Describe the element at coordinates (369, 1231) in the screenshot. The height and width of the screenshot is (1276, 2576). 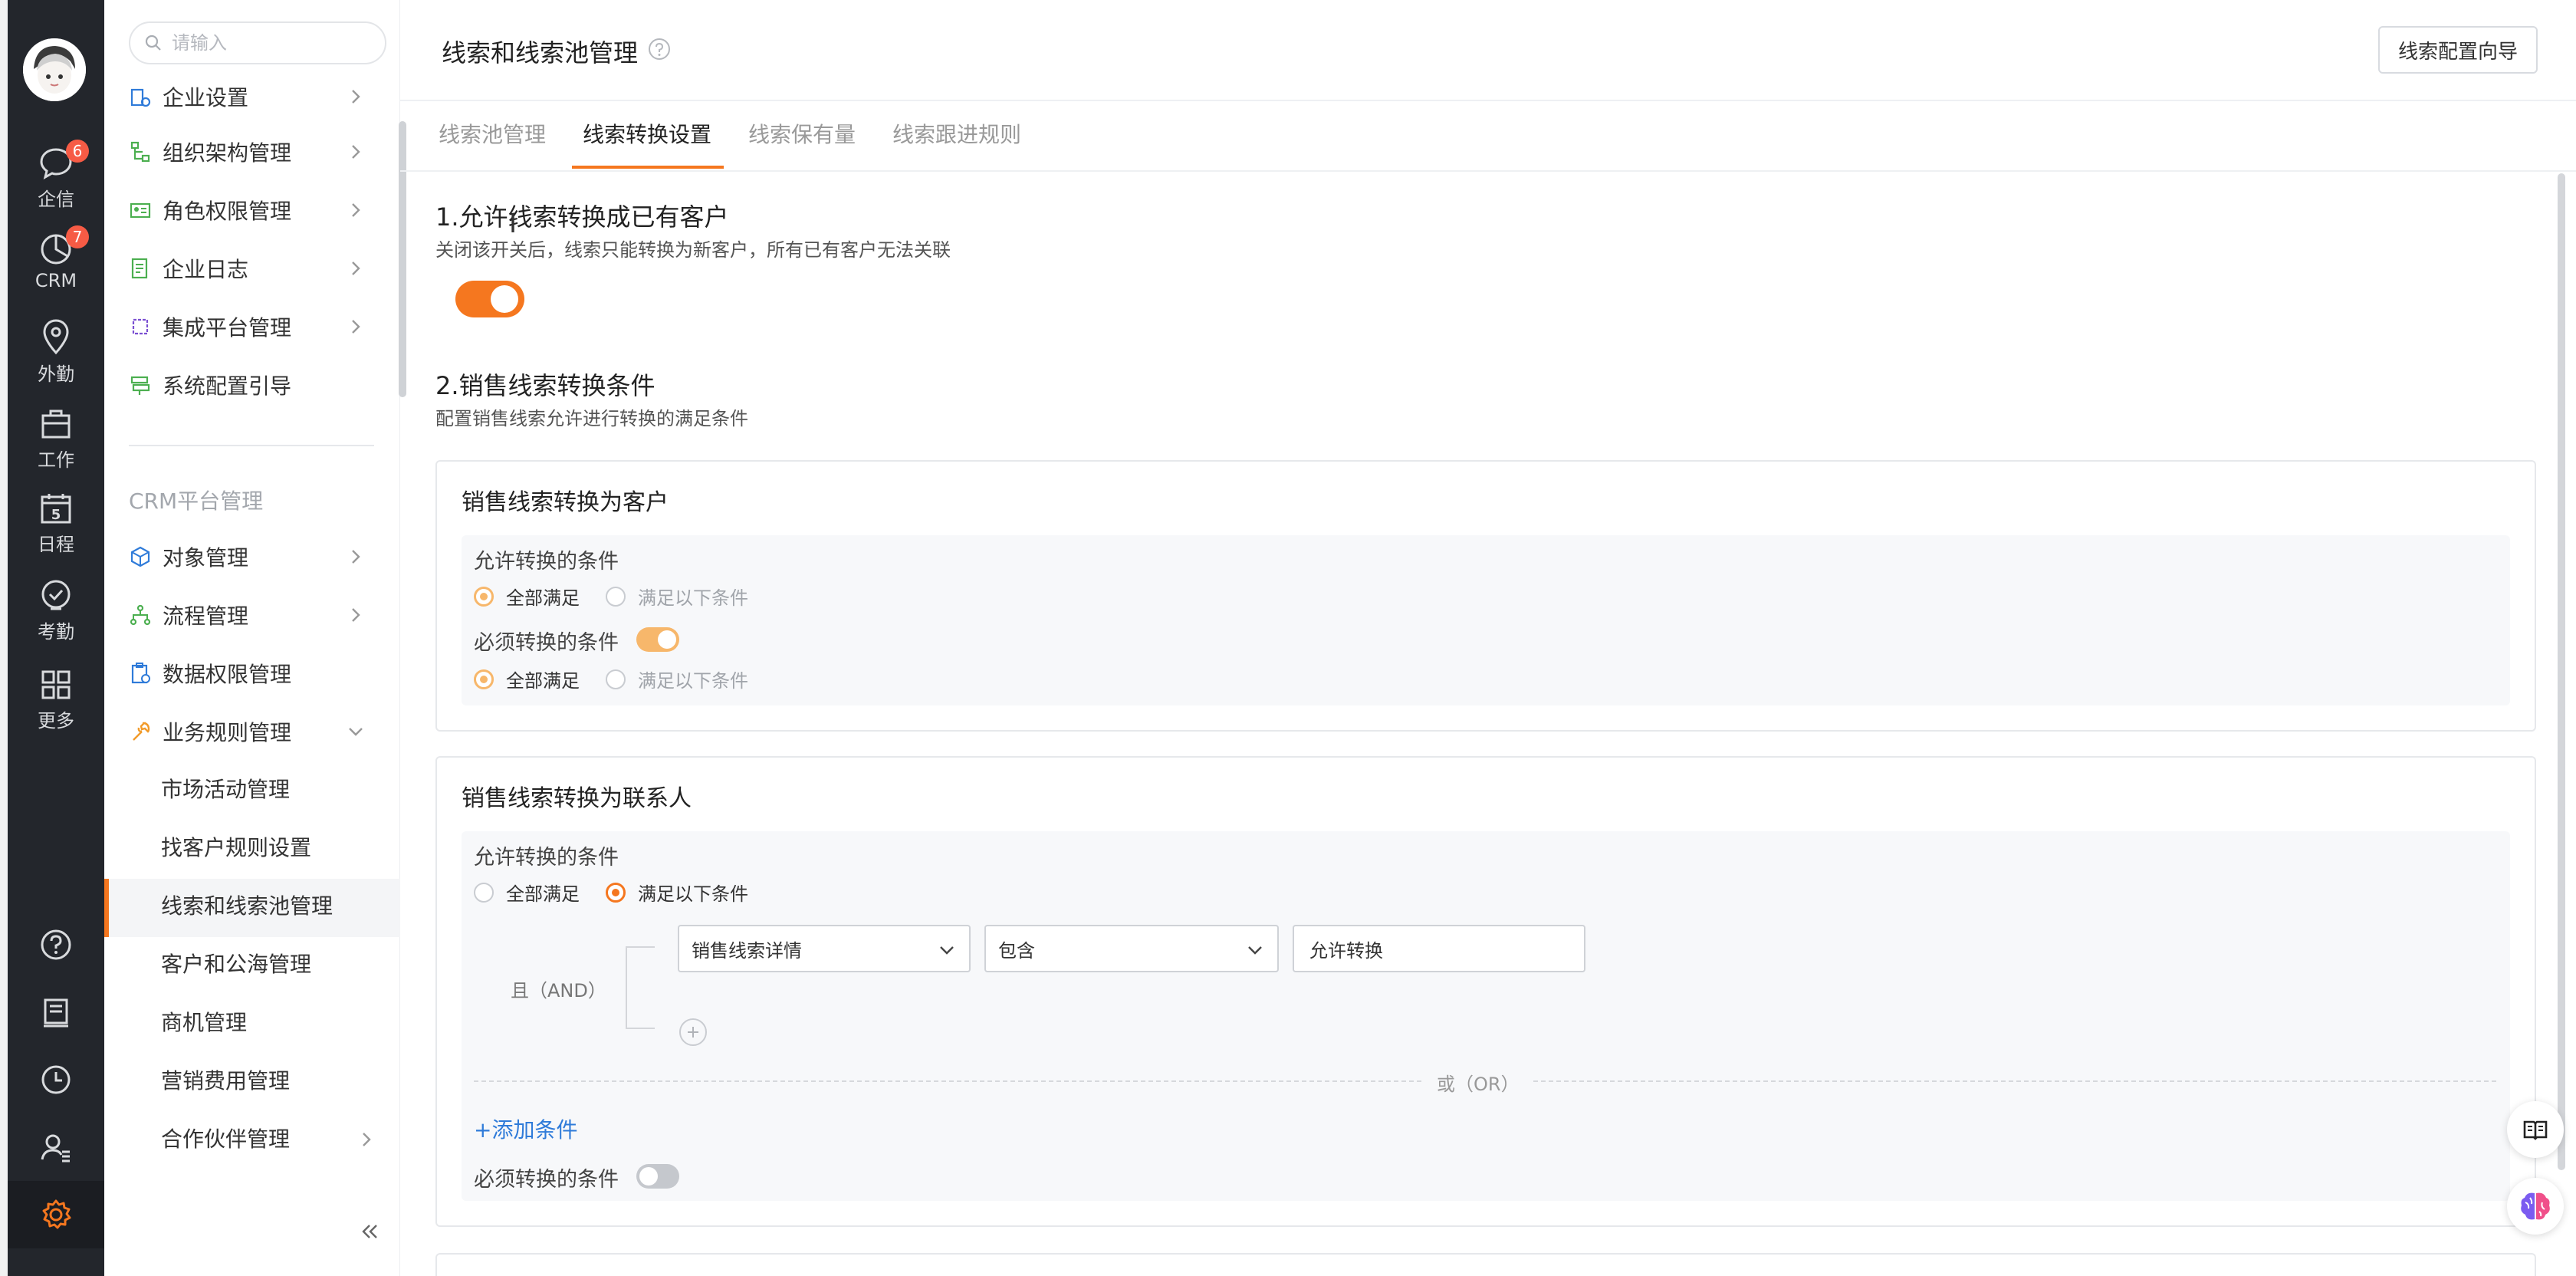
I see `collapse-sidebar-icon` at that location.